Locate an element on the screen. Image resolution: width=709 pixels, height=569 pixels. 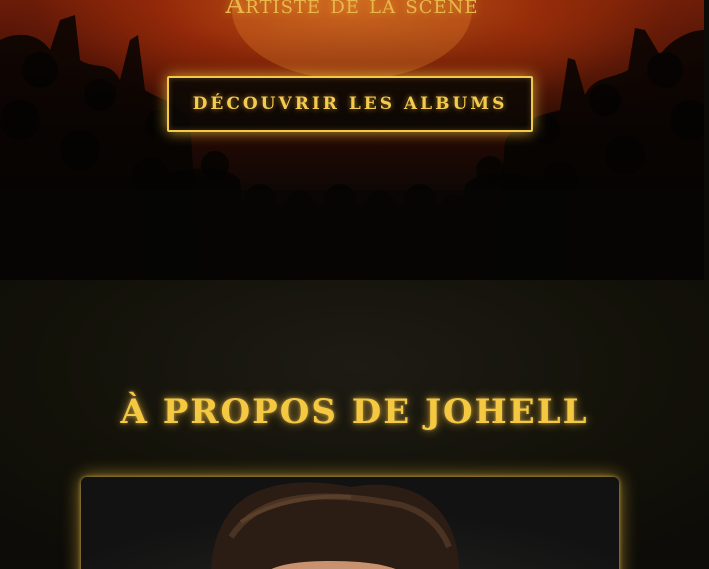
about-title: À PROPOS DE JOHELL is located at coordinates (354, 412).